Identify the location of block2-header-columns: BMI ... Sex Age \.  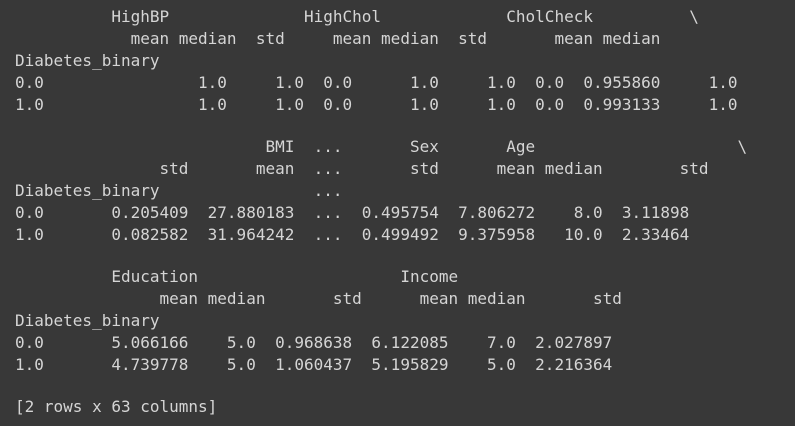
(381, 146).